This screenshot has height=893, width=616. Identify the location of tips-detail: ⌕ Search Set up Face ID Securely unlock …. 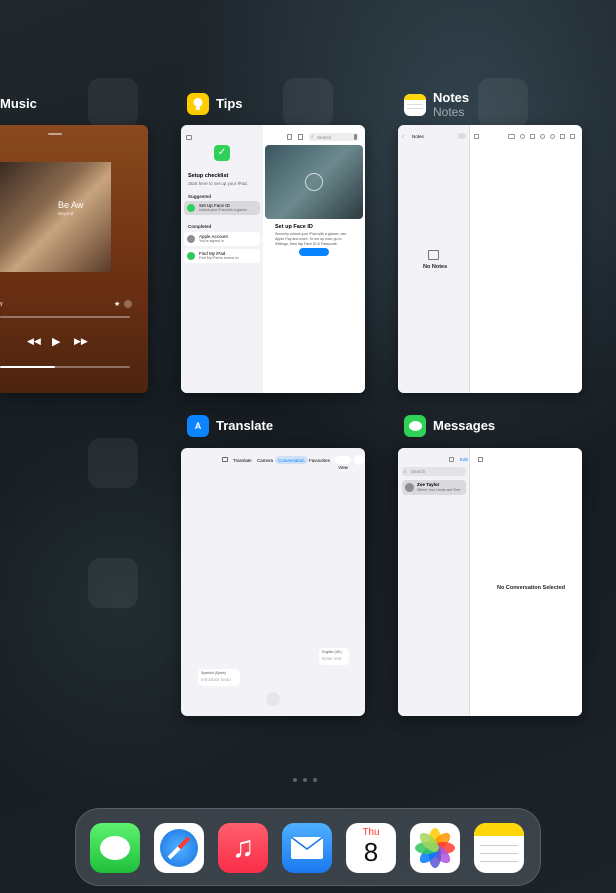
(314, 259).